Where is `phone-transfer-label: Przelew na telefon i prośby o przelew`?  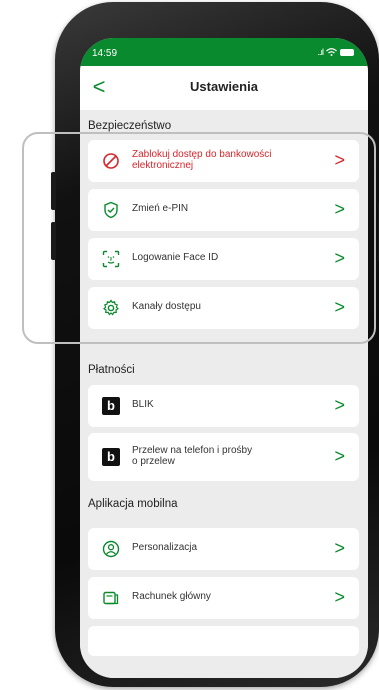
phone-transfer-label: Przelew na telefon i prośby o przelew is located at coordinates (192, 456).